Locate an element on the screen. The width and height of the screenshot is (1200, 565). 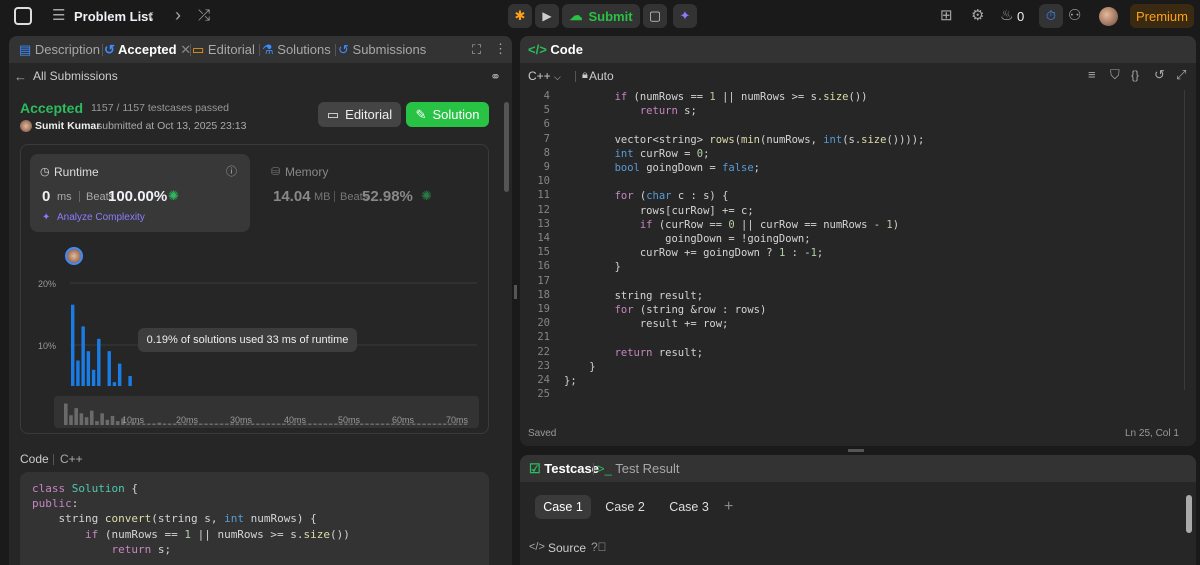
code-text: } is located at coordinates (592, 267).